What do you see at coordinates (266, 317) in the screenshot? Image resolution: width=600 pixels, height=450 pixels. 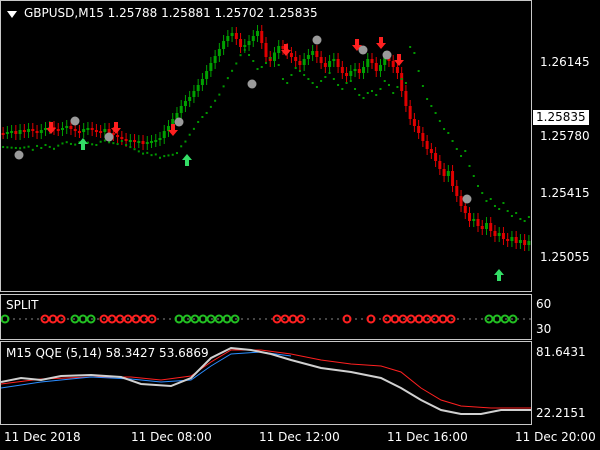 I see `split-pane: SPLIT` at bounding box center [266, 317].